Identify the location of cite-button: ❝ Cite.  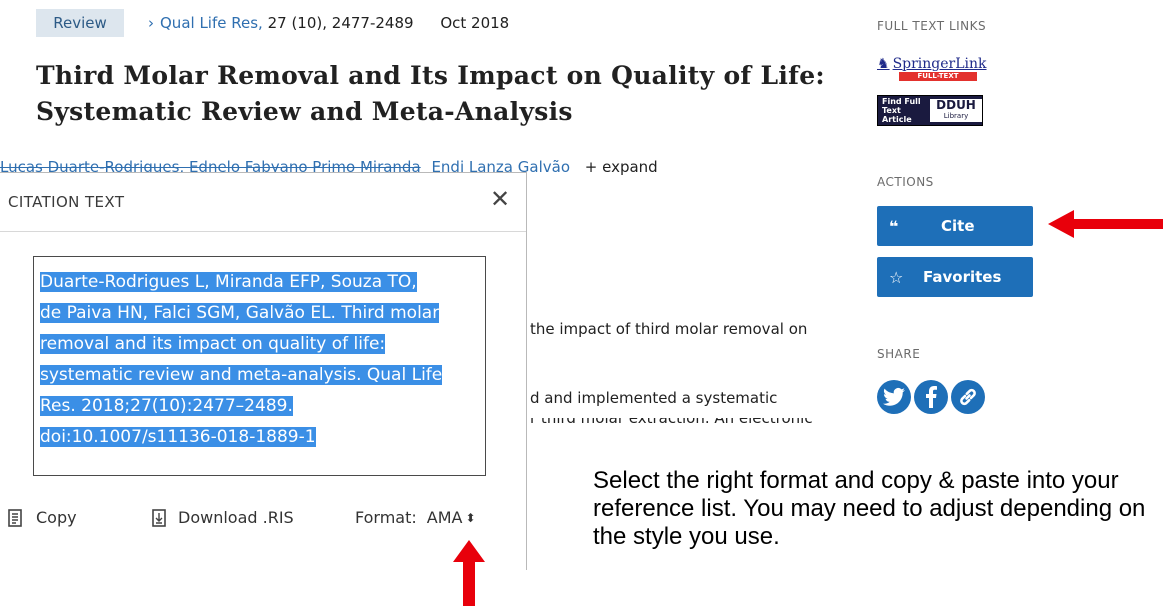
(955, 226).